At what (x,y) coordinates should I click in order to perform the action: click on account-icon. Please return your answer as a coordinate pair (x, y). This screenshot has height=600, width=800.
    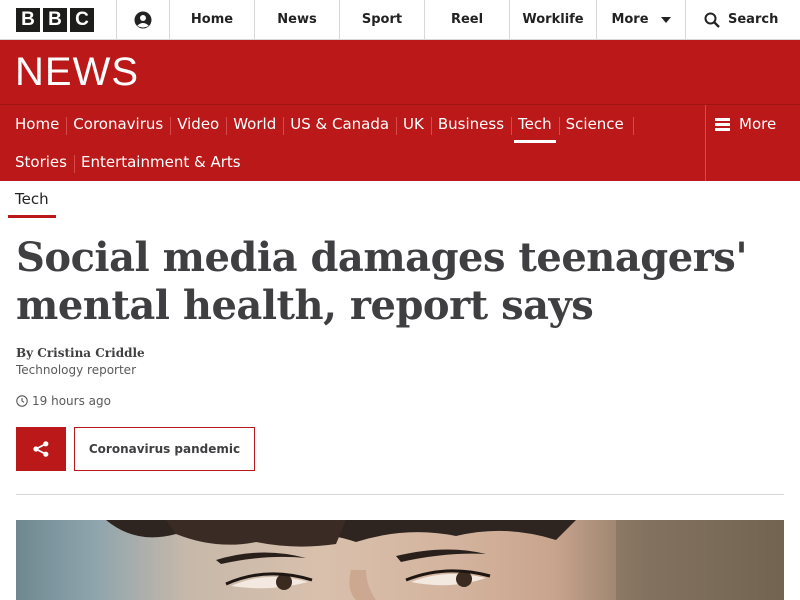
    Looking at the image, I should click on (143, 19).